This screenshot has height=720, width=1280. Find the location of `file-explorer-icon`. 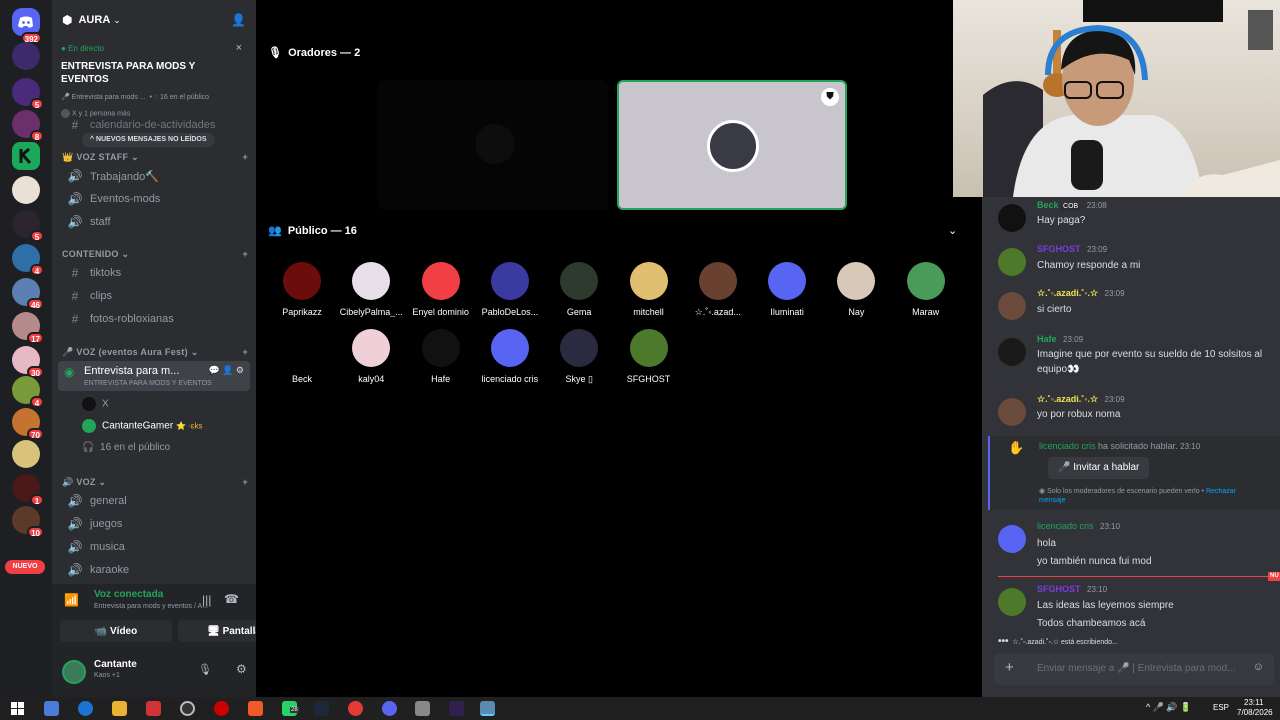

file-explorer-icon is located at coordinates (119, 708).